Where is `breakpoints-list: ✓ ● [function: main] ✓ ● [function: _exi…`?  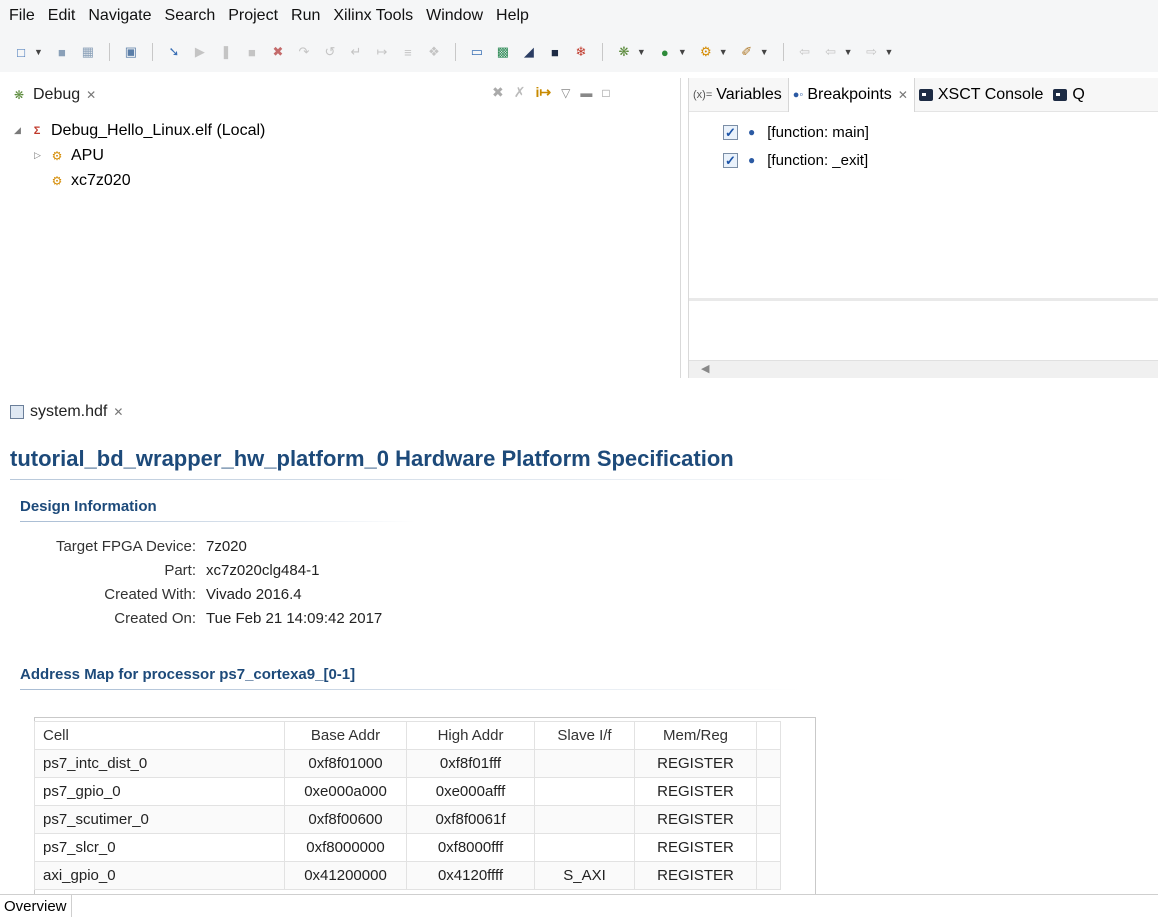 breakpoints-list: ✓ ● [function: main] ✓ ● [function: _exi… is located at coordinates (796, 146).